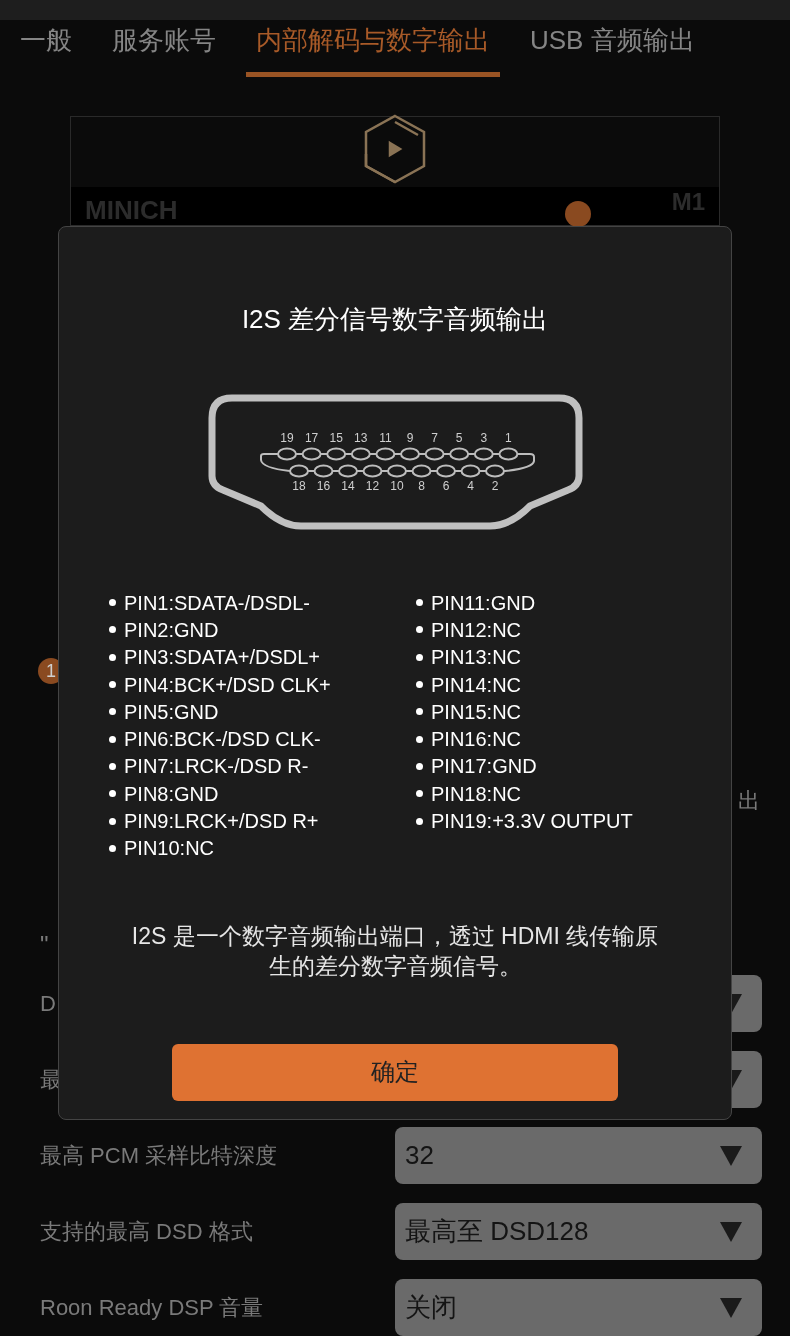 This screenshot has width=790, height=1336. I want to click on pin-number: 5, so click(459, 438).